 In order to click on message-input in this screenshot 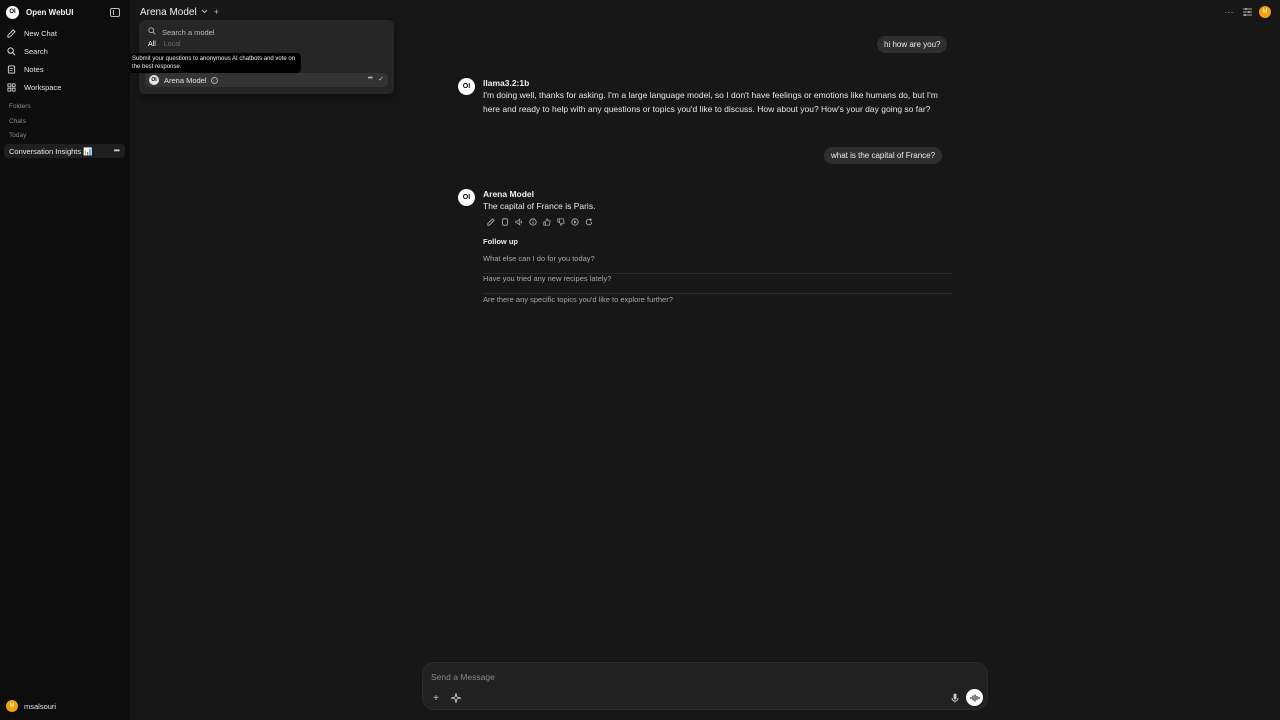, I will do `click(701, 678)`.